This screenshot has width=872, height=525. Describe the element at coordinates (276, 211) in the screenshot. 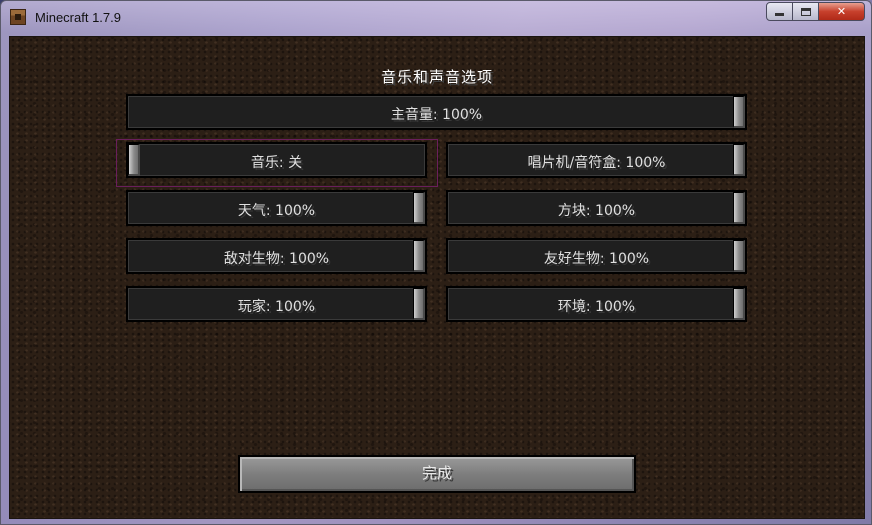

I see `weather-label: 天气: 100%` at that location.